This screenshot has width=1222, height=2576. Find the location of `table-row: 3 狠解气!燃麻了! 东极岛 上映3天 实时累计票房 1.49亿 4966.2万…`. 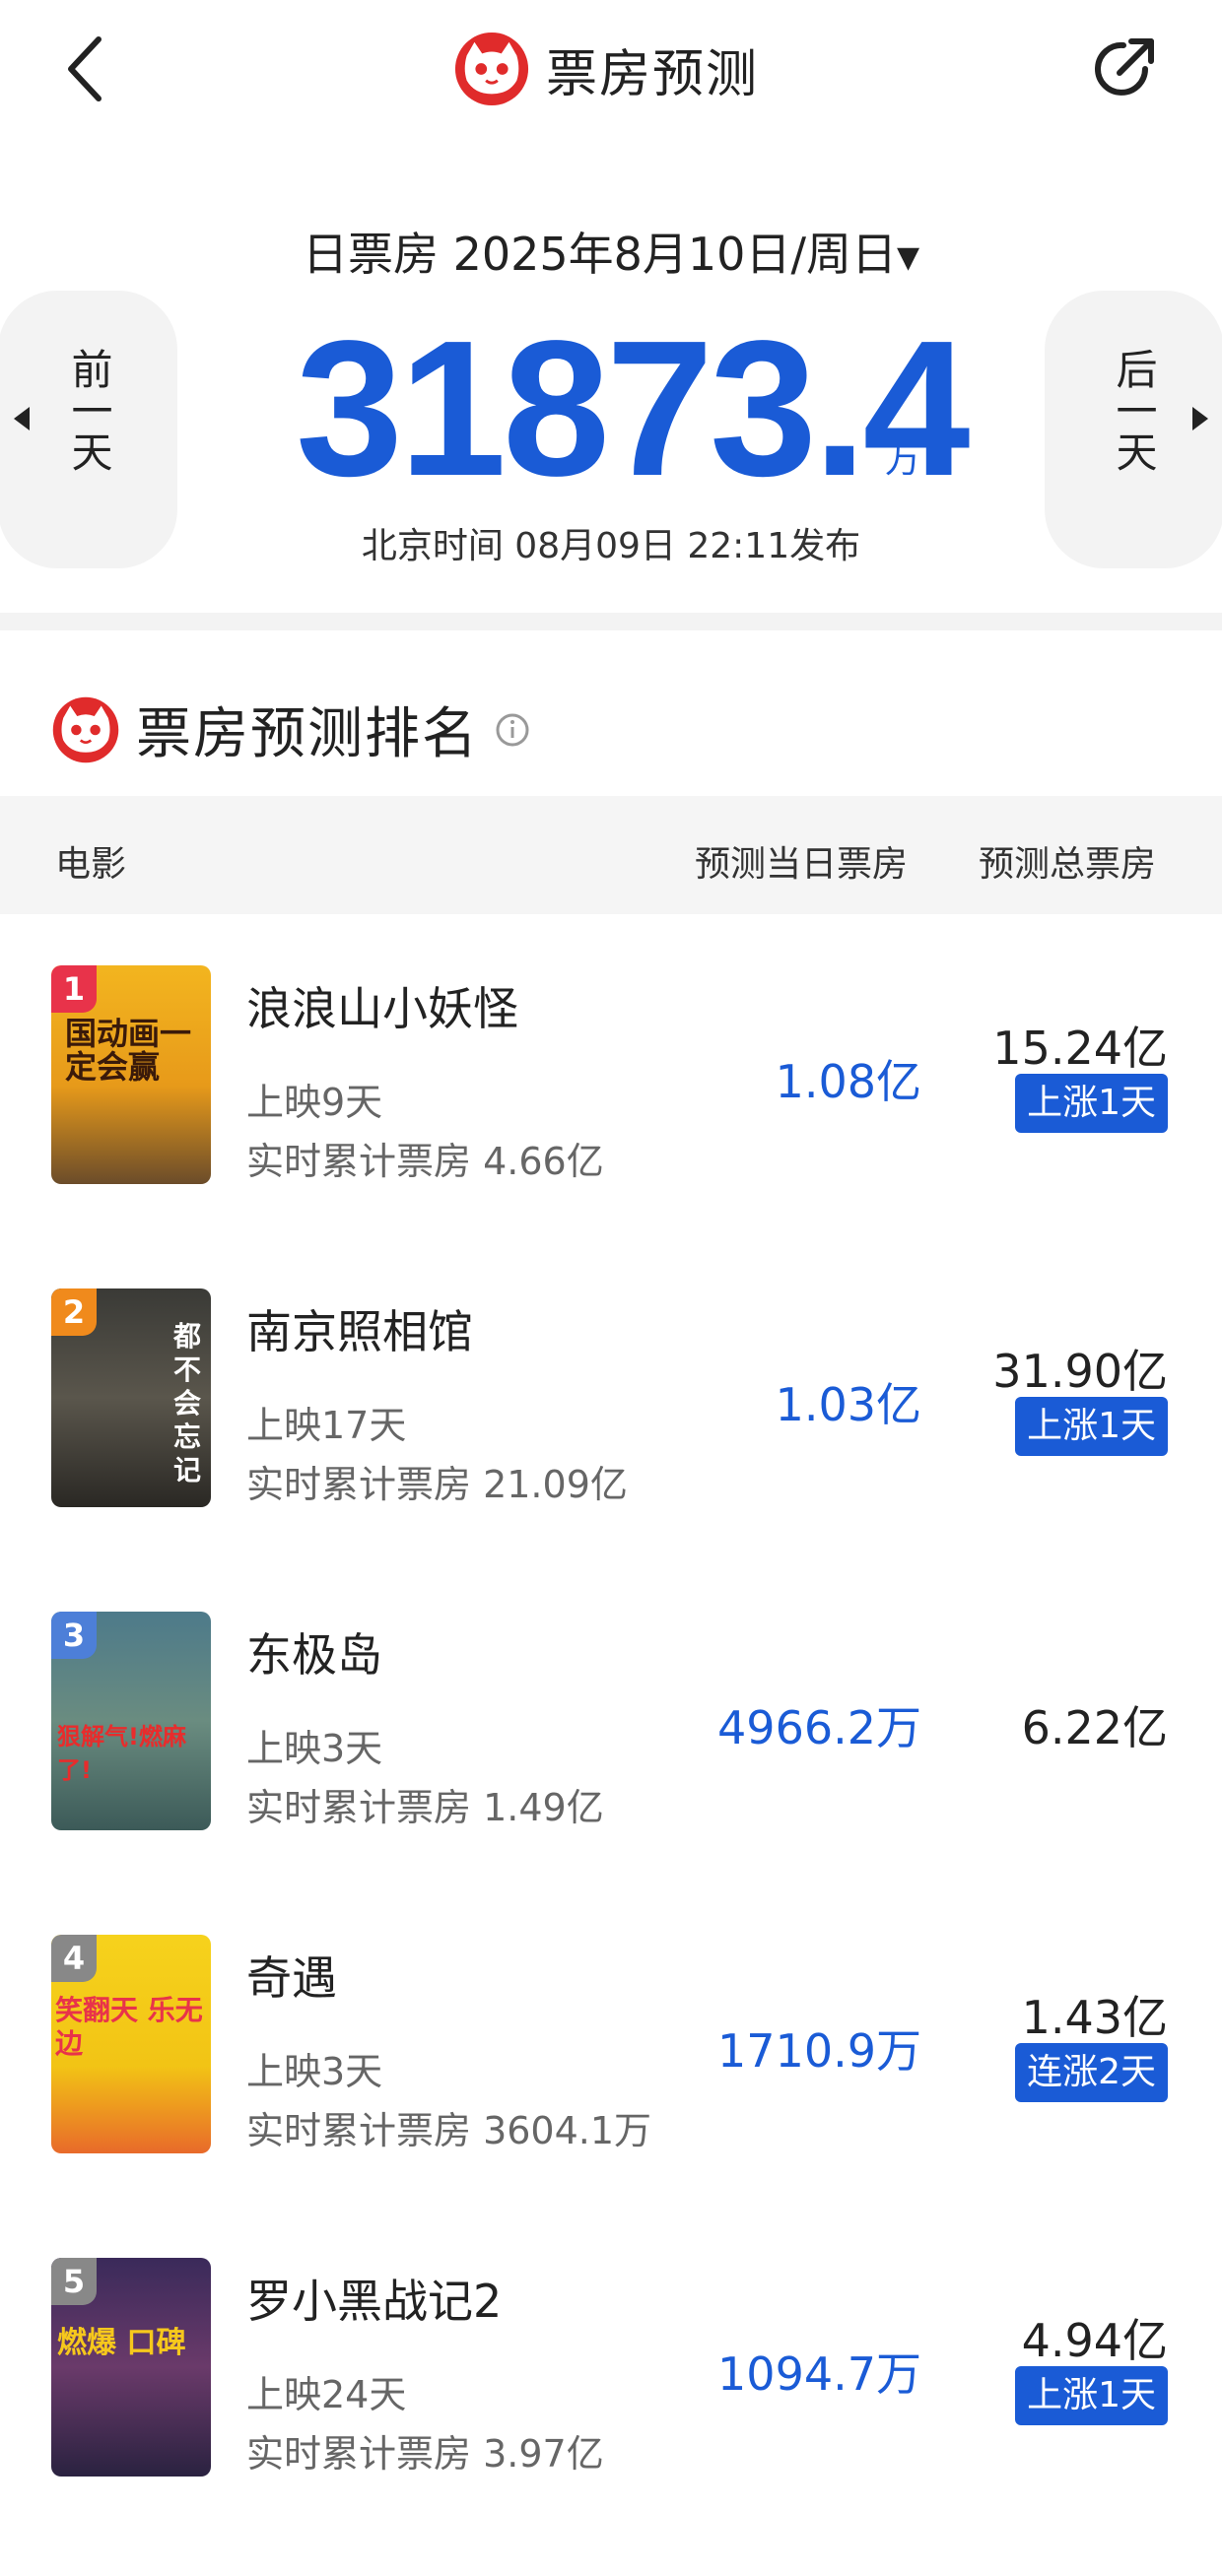

table-row: 3 狠解气!燃麻了! 东极岛 上映3天 实时累计票房 1.49亿 4966.2万… is located at coordinates (611, 1724).